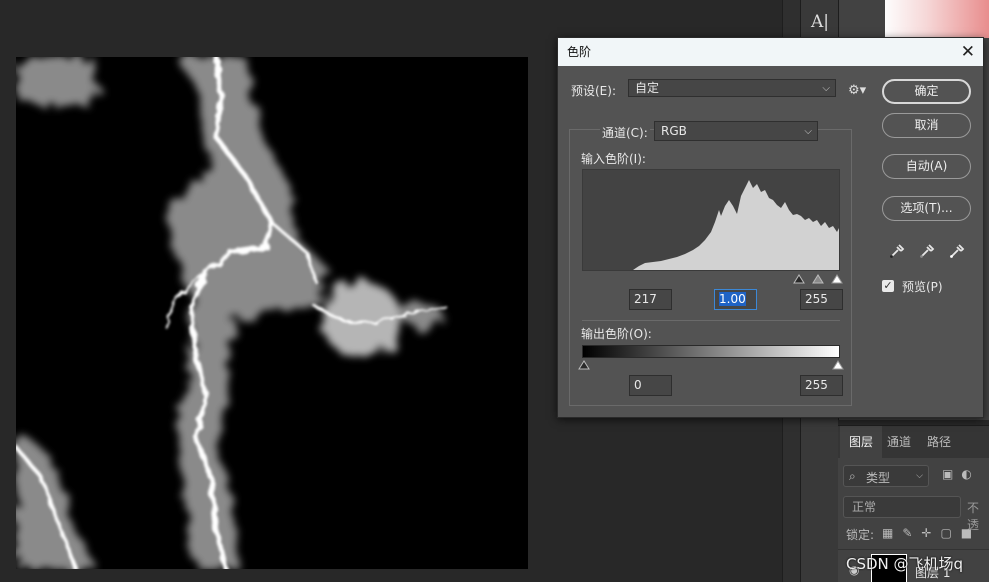 This screenshot has width=989, height=582. What do you see at coordinates (736, 225) in the screenshot?
I see `histogram-graph` at bounding box center [736, 225].